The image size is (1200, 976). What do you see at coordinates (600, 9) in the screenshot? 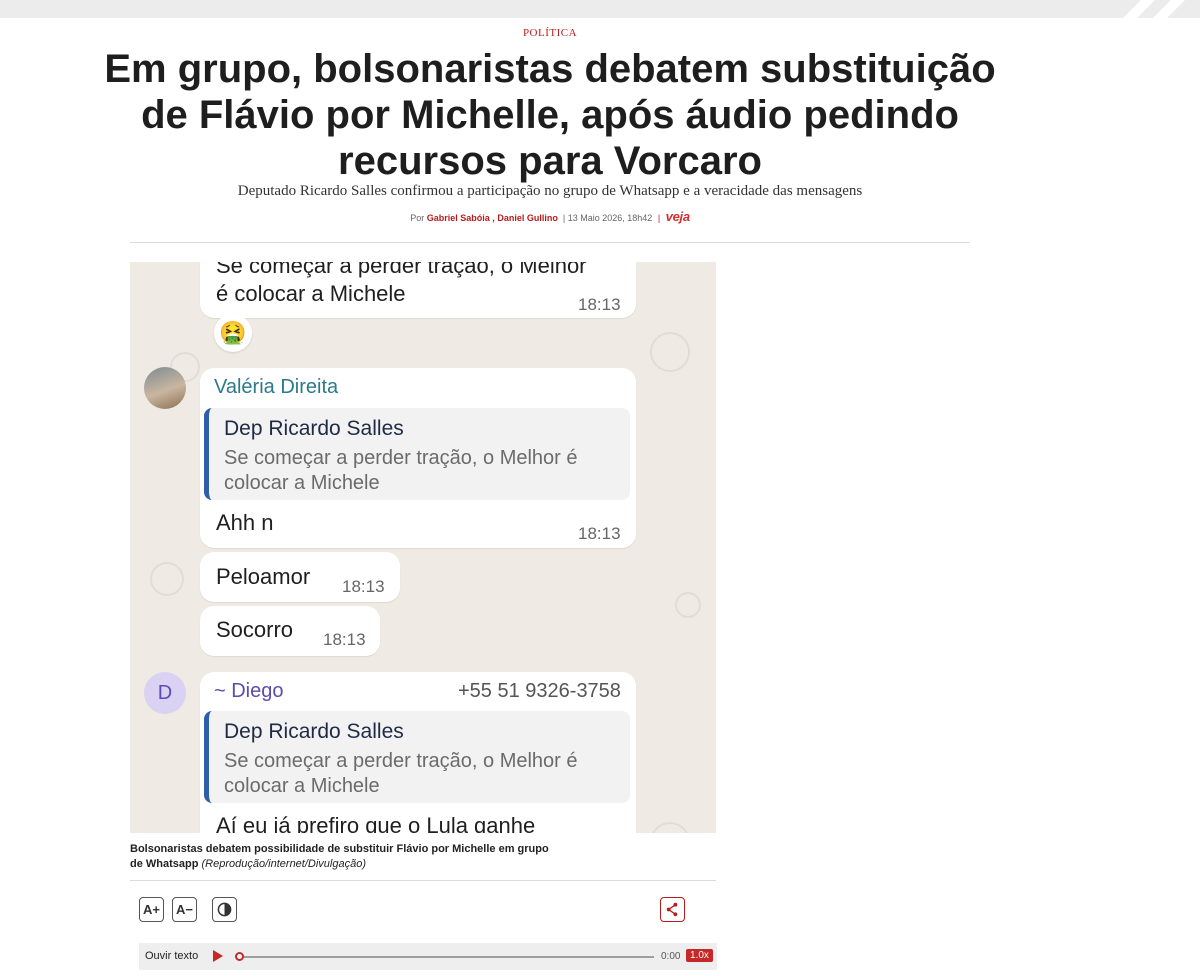
I see `top-banner-strip` at bounding box center [600, 9].